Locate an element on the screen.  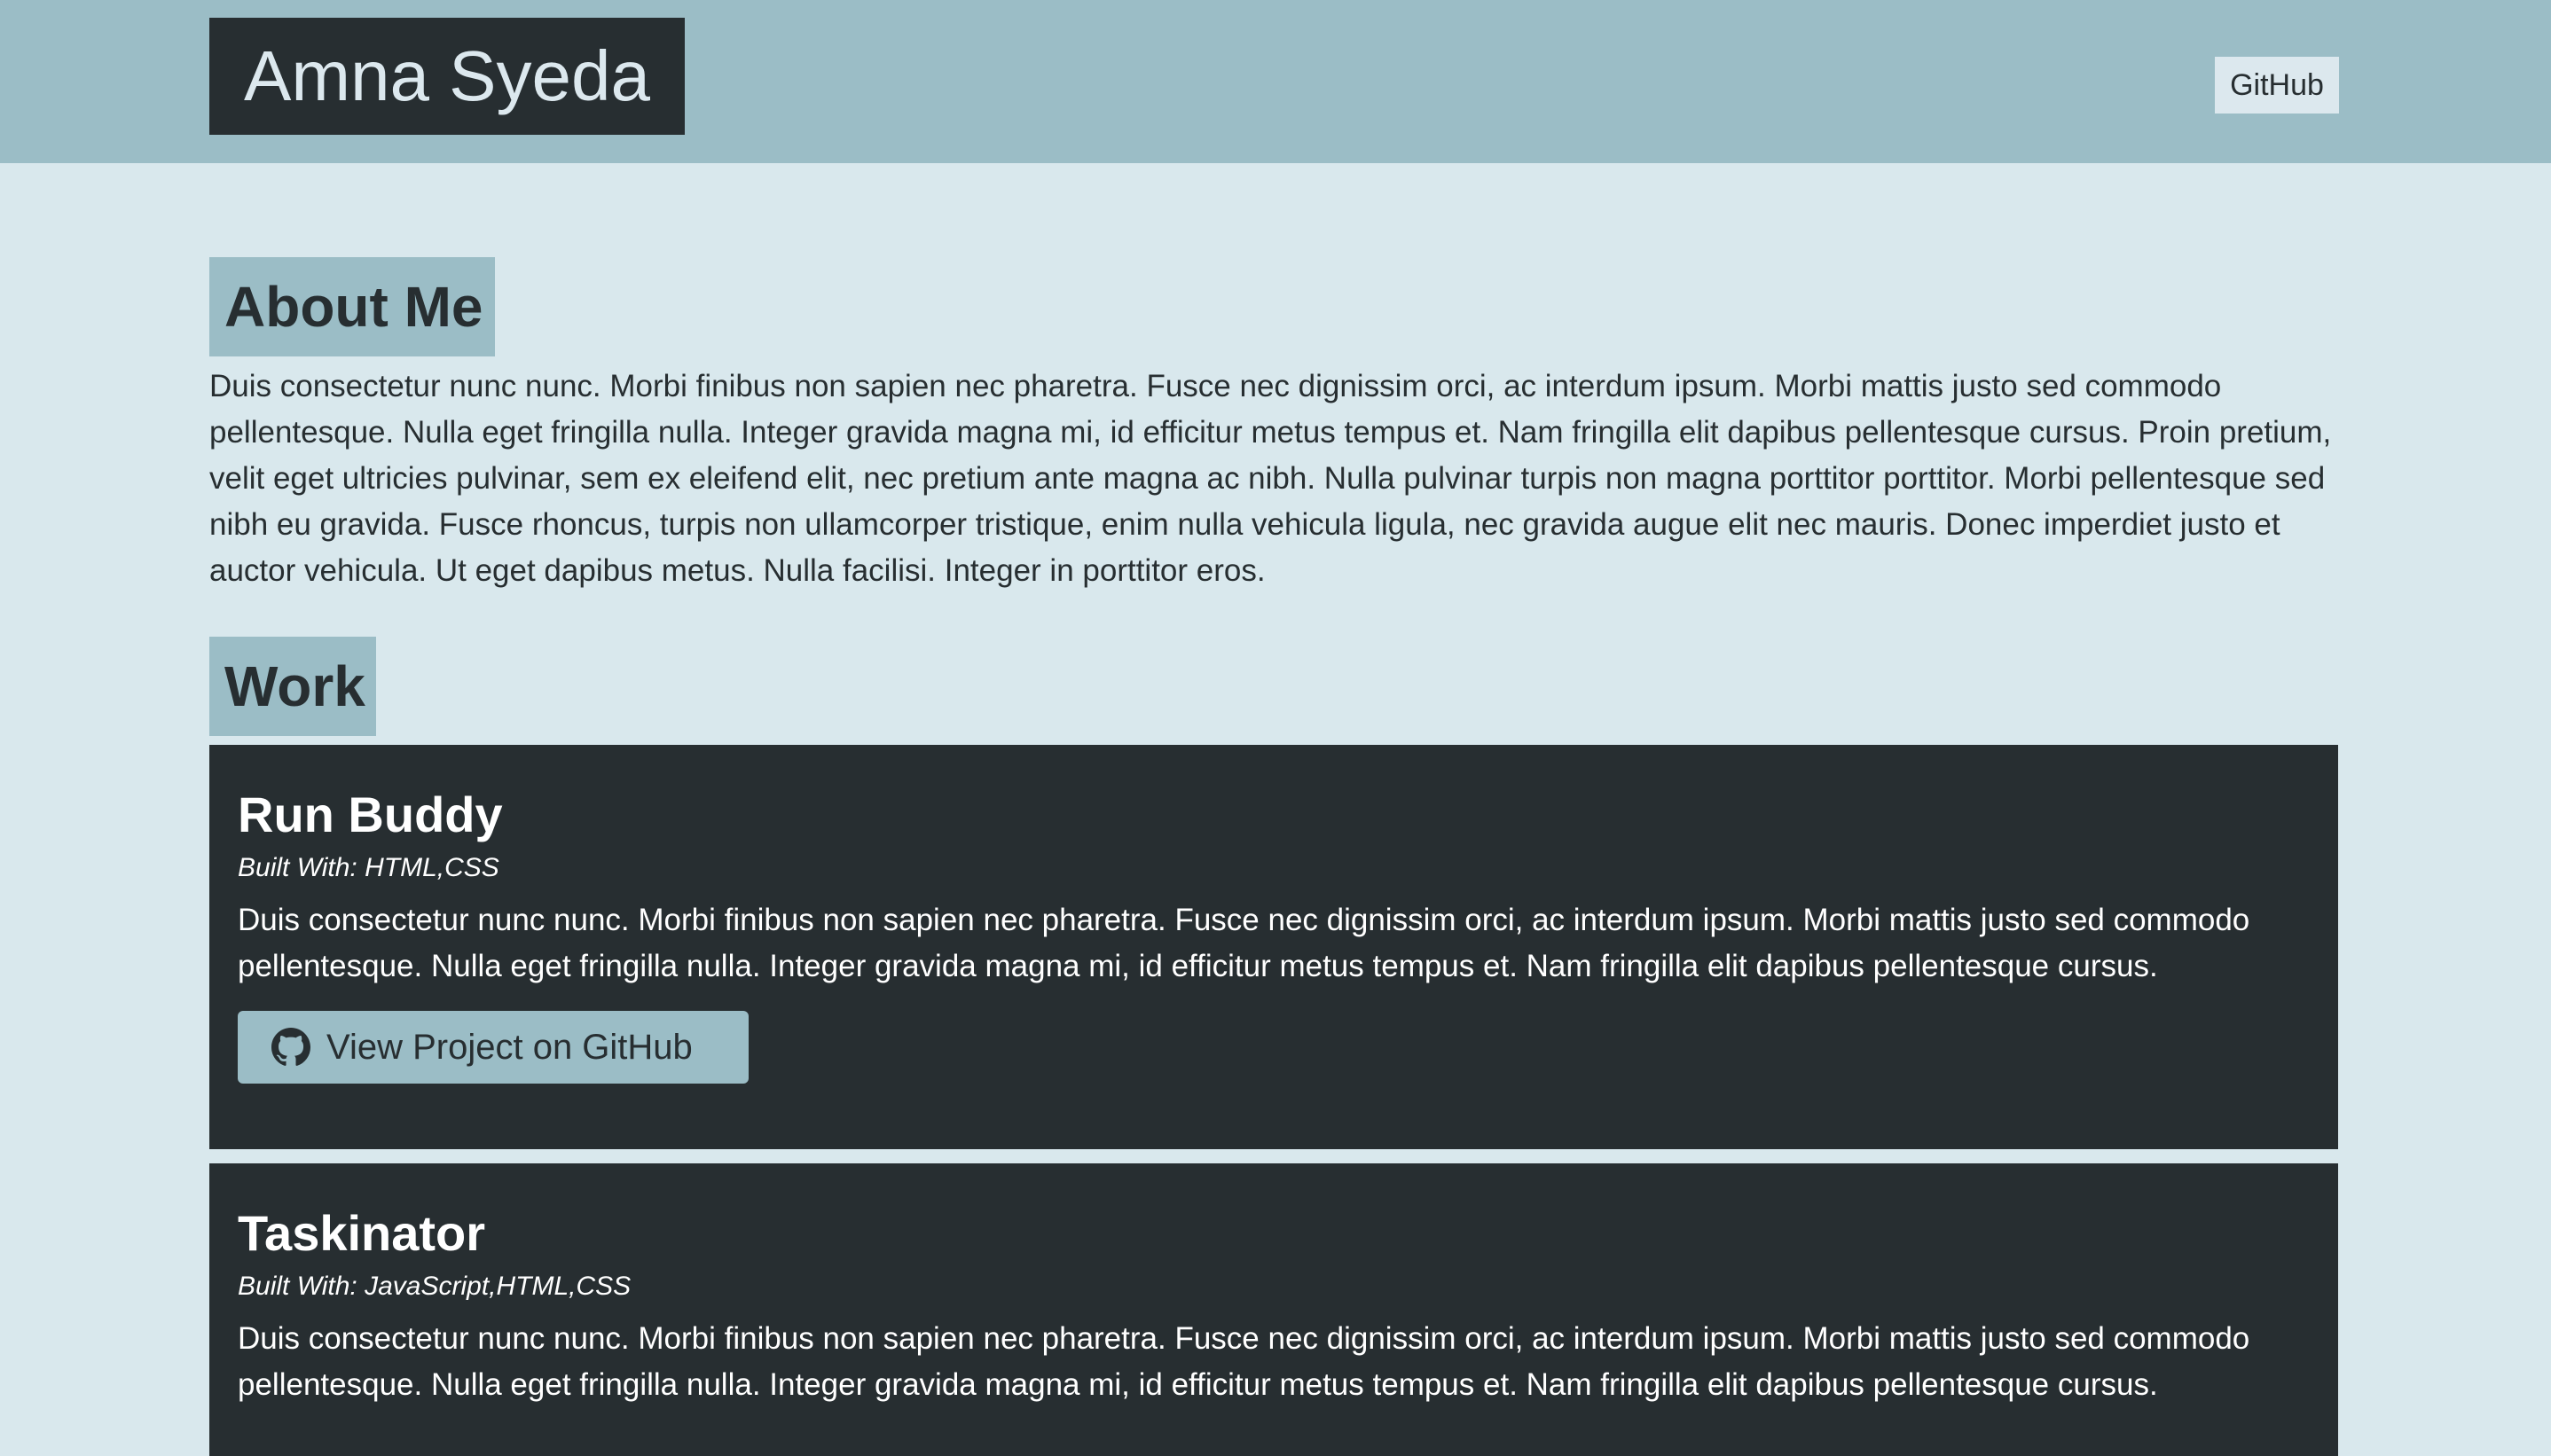
site-header: Amna Syeda GitHub is located at coordinates (1275, 81).